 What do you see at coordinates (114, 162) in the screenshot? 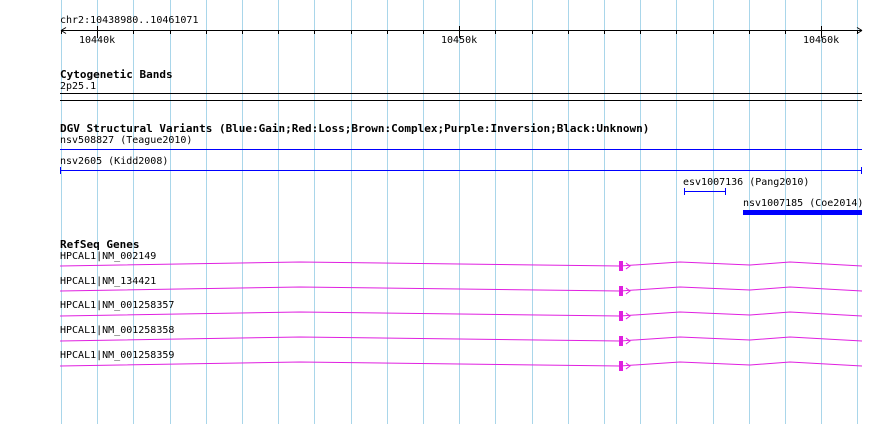
I see `variant-label-nsv2605: nsv2605 (Kidd2008)` at bounding box center [114, 162].